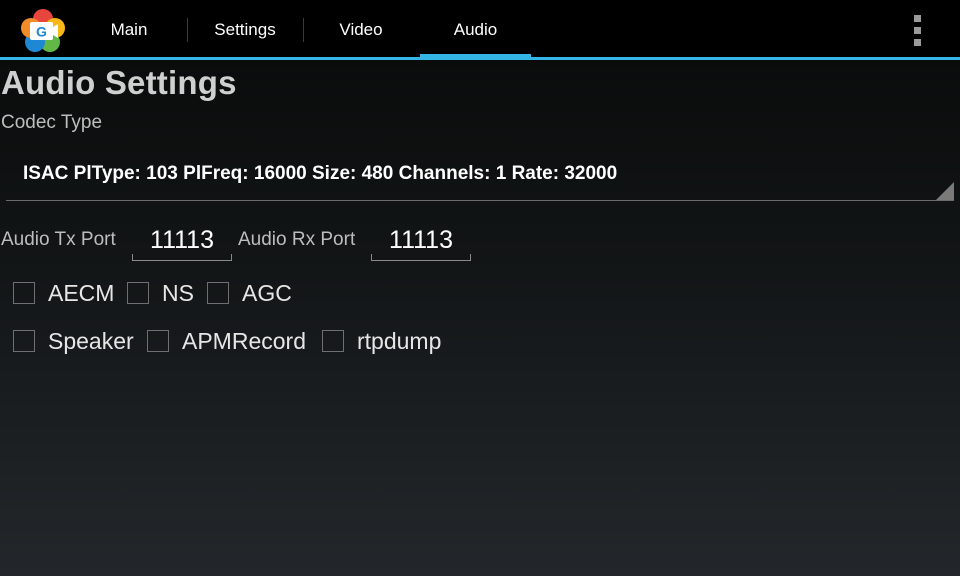 The width and height of the screenshot is (960, 576). I want to click on rtpdump-checkbox: rtpdump, so click(387, 343).